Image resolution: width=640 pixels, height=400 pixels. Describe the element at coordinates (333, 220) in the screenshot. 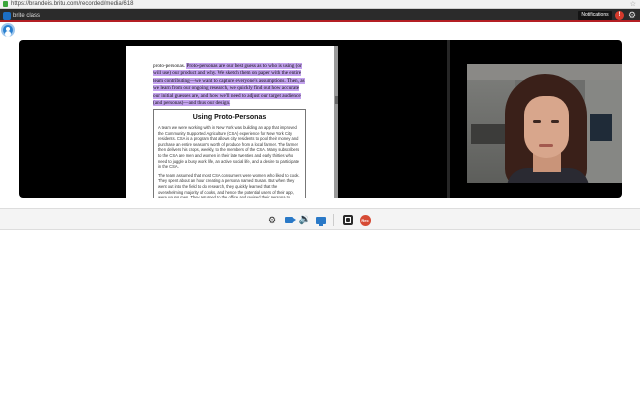

I see `toolbar-separator` at that location.